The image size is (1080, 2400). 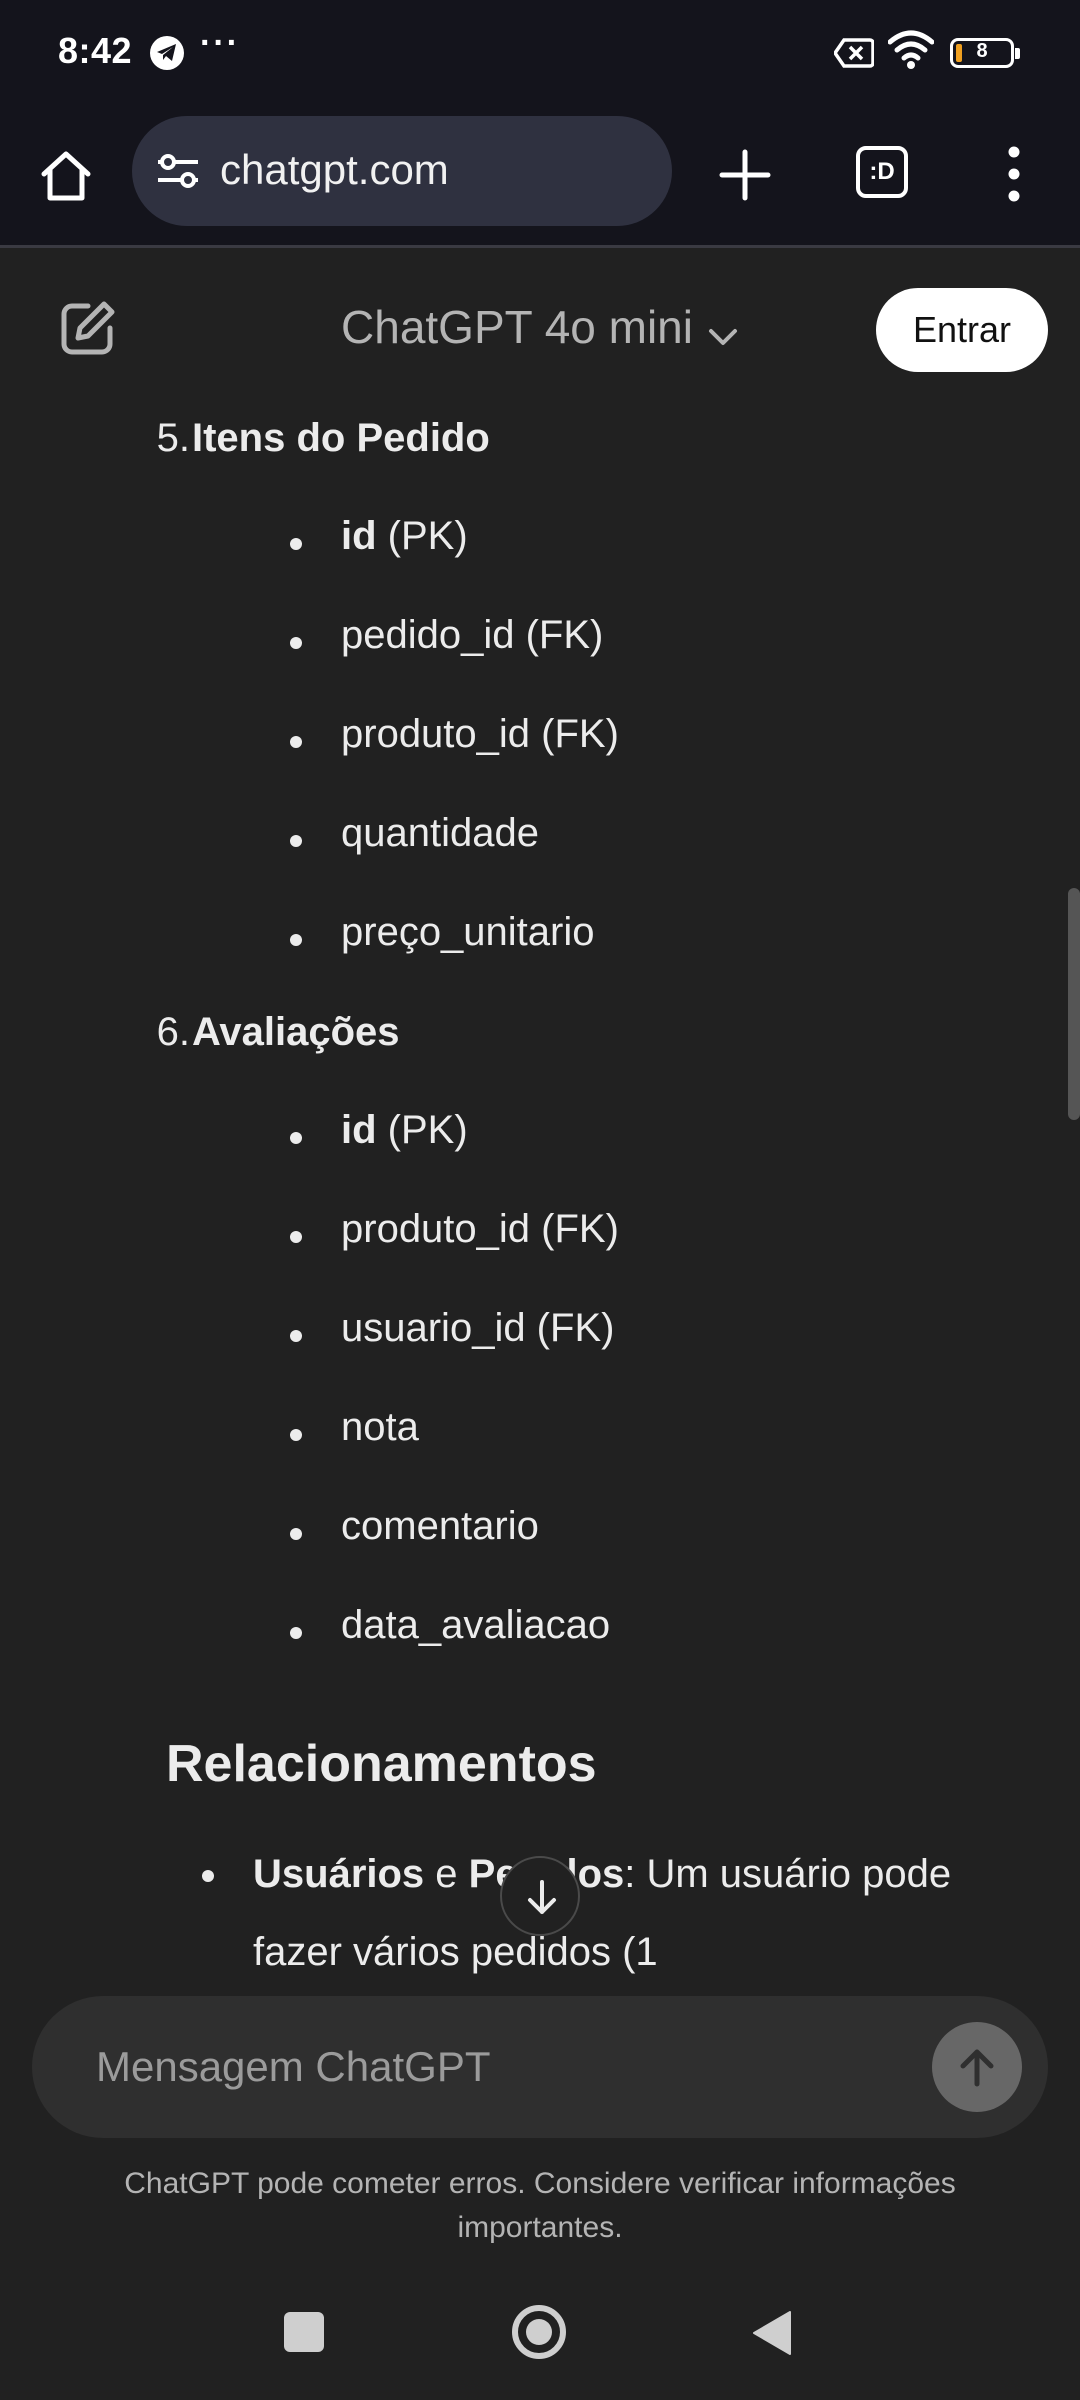 What do you see at coordinates (341, 438) in the screenshot?
I see `list-title: Itens do Pedido` at bounding box center [341, 438].